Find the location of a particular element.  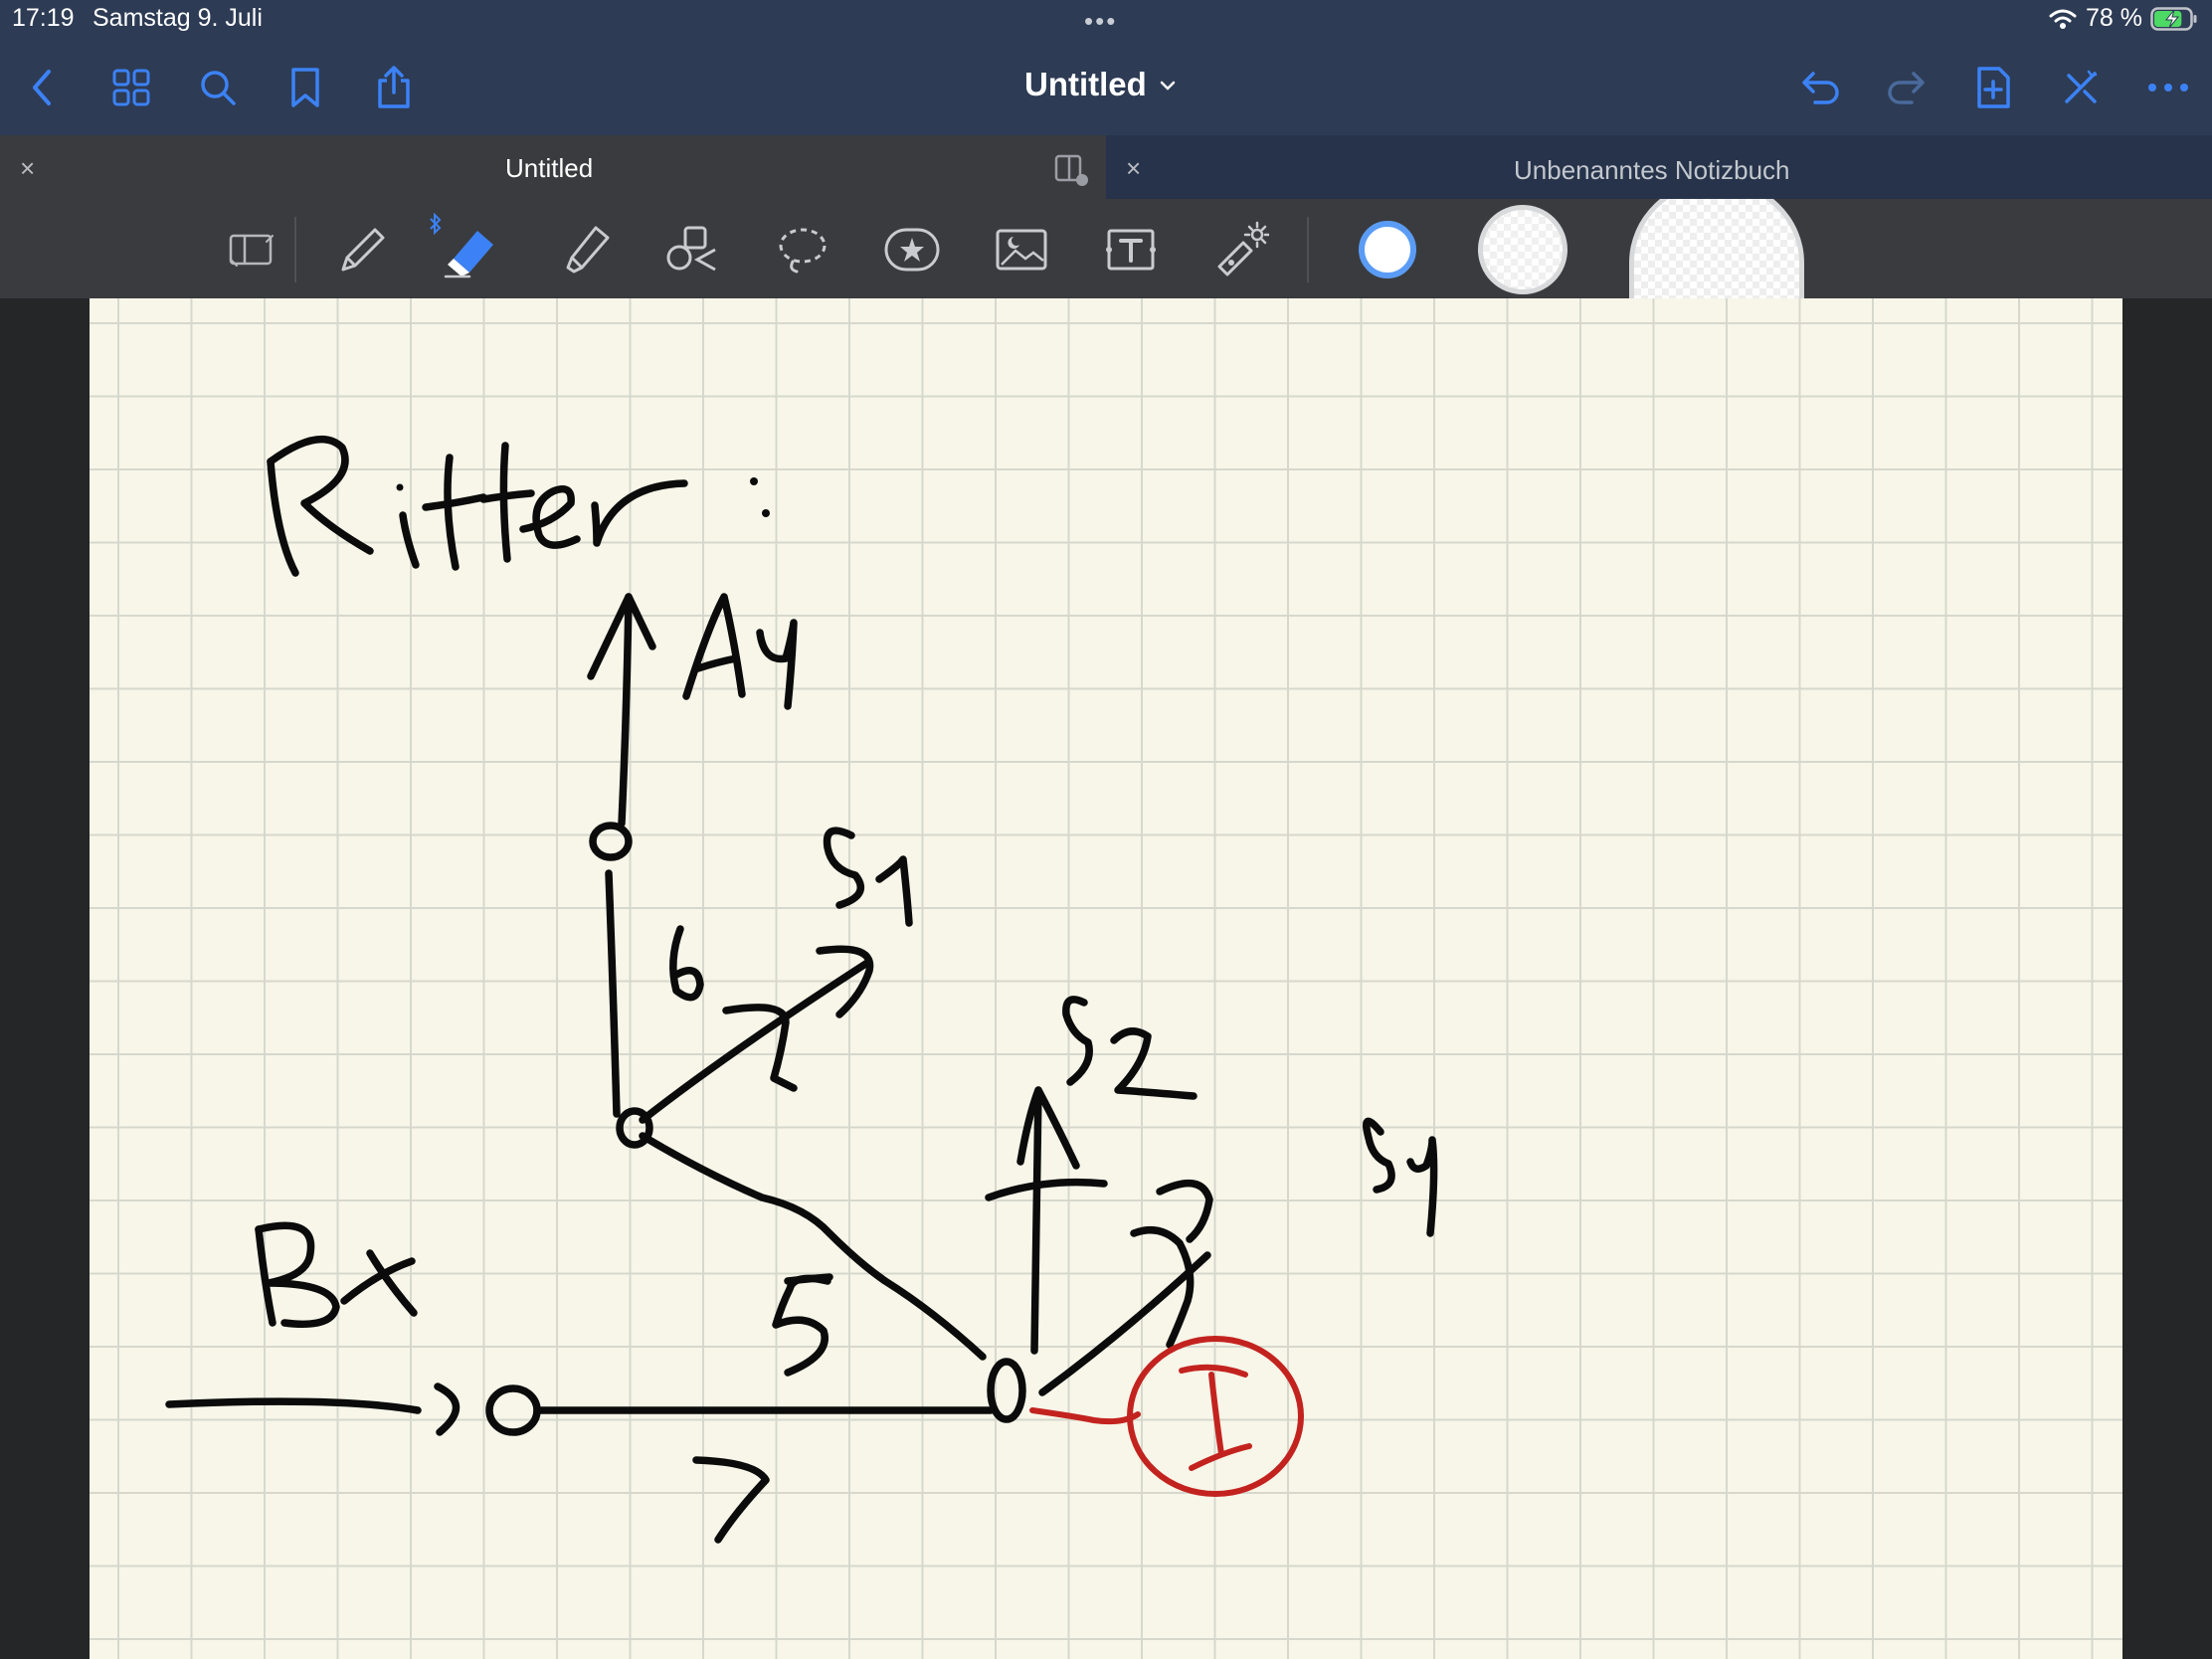

add-page-icon is located at coordinates (1993, 87).